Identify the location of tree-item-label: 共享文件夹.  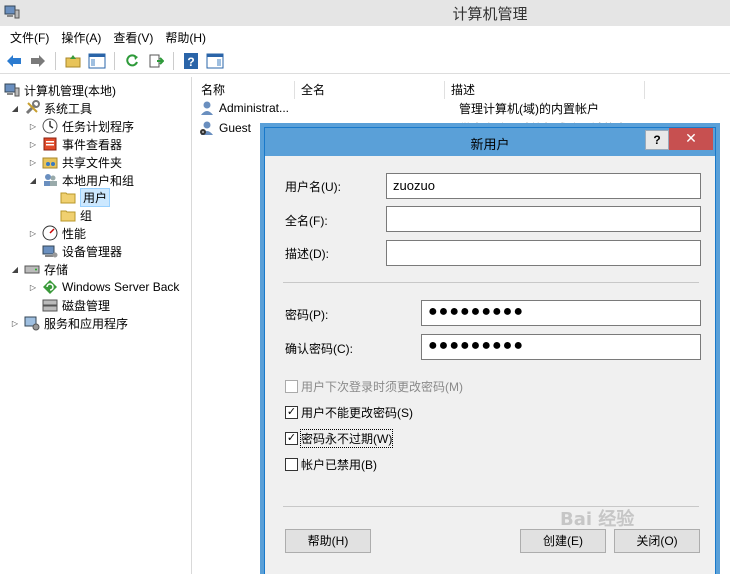
(92, 162).